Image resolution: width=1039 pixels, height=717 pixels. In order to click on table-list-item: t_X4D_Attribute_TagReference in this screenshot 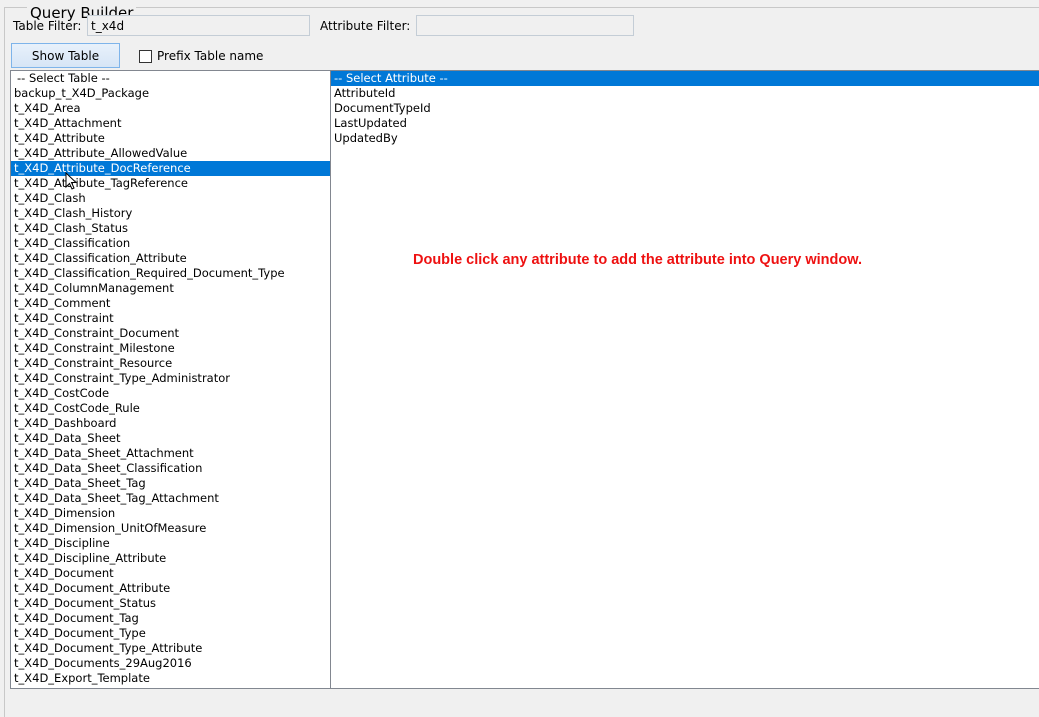, I will do `click(170, 183)`.